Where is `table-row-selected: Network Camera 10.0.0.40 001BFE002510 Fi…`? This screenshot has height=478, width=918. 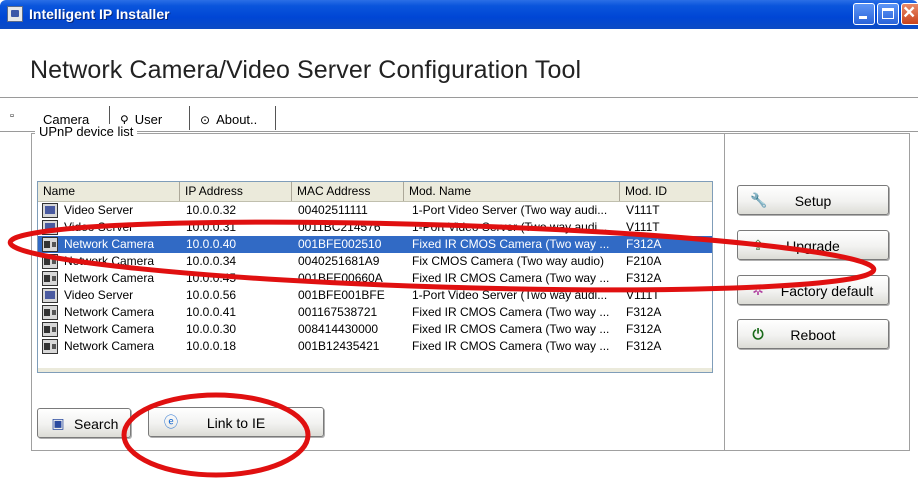
table-row-selected: Network Camera 10.0.0.40 001BFE002510 Fi… is located at coordinates (375, 244).